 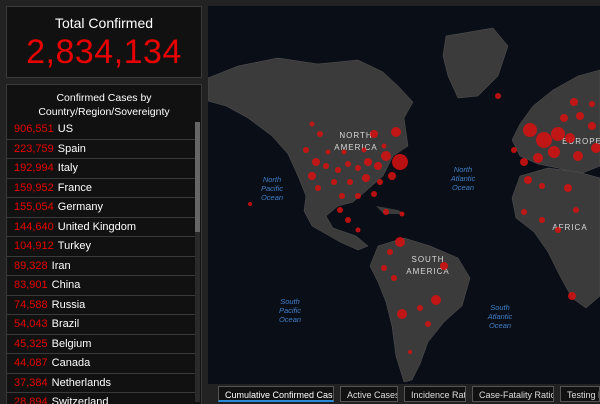 What do you see at coordinates (276, 394) in the screenshot?
I see `tab-cumulative-confirmed-cases: Cumulative Confirmed Cases` at bounding box center [276, 394].